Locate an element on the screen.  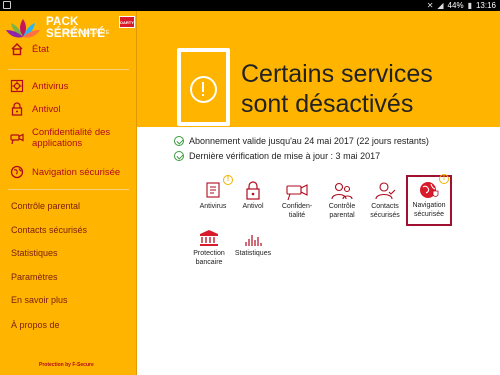
tile-confidentialite: Confiden- tialité is located at coordinates (297, 200).